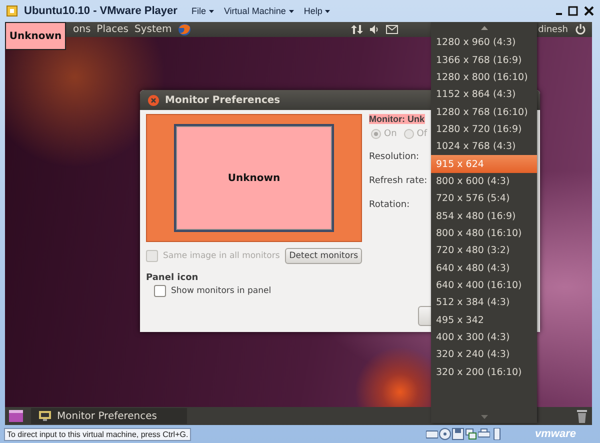 The height and width of the screenshot is (443, 600). What do you see at coordinates (357, 29) in the screenshot?
I see `updown-arrows-icon` at bounding box center [357, 29].